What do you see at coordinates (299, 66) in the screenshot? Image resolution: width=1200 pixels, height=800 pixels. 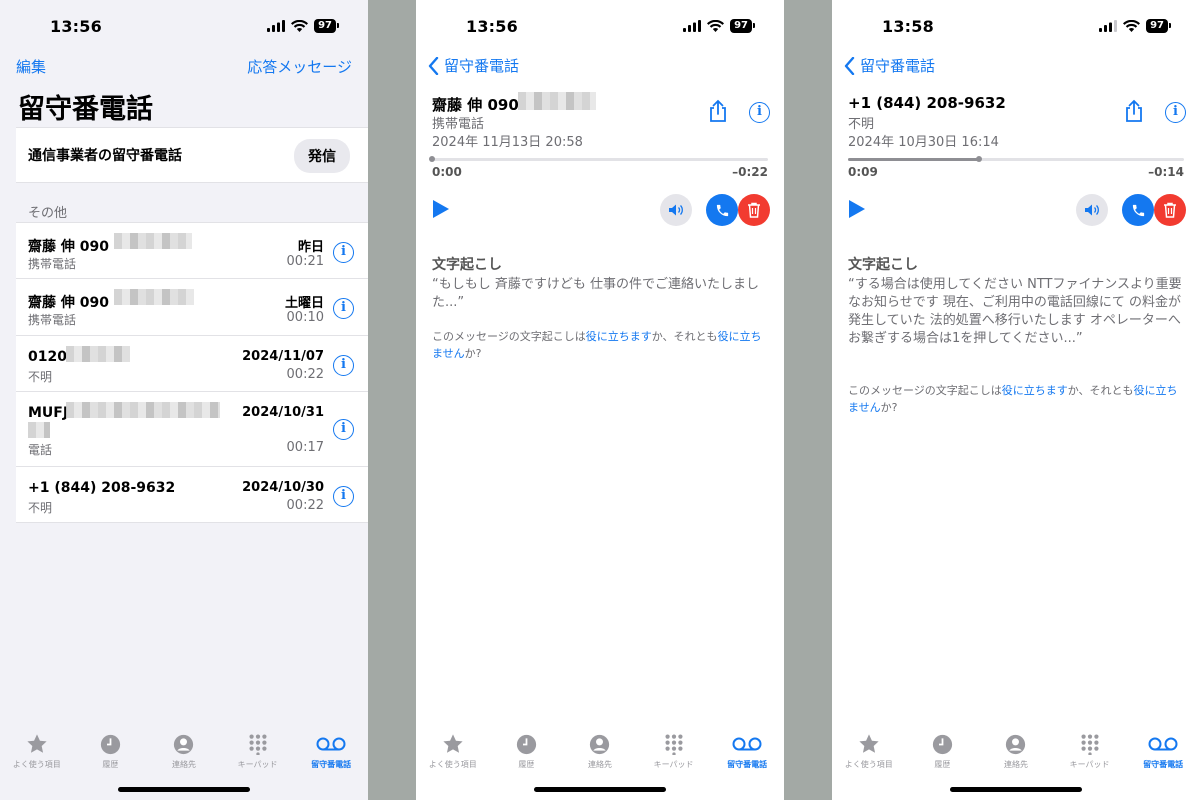 I see `greeting-button: 応答メッセージ` at bounding box center [299, 66].